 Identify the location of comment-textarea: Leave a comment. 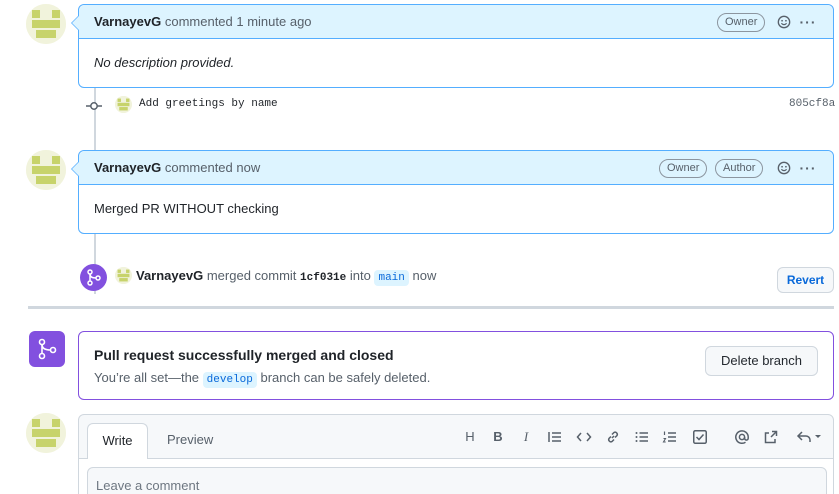
(457, 480).